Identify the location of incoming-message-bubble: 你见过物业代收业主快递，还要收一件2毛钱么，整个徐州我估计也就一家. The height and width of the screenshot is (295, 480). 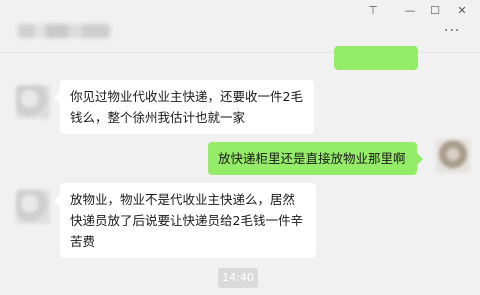
(184, 107).